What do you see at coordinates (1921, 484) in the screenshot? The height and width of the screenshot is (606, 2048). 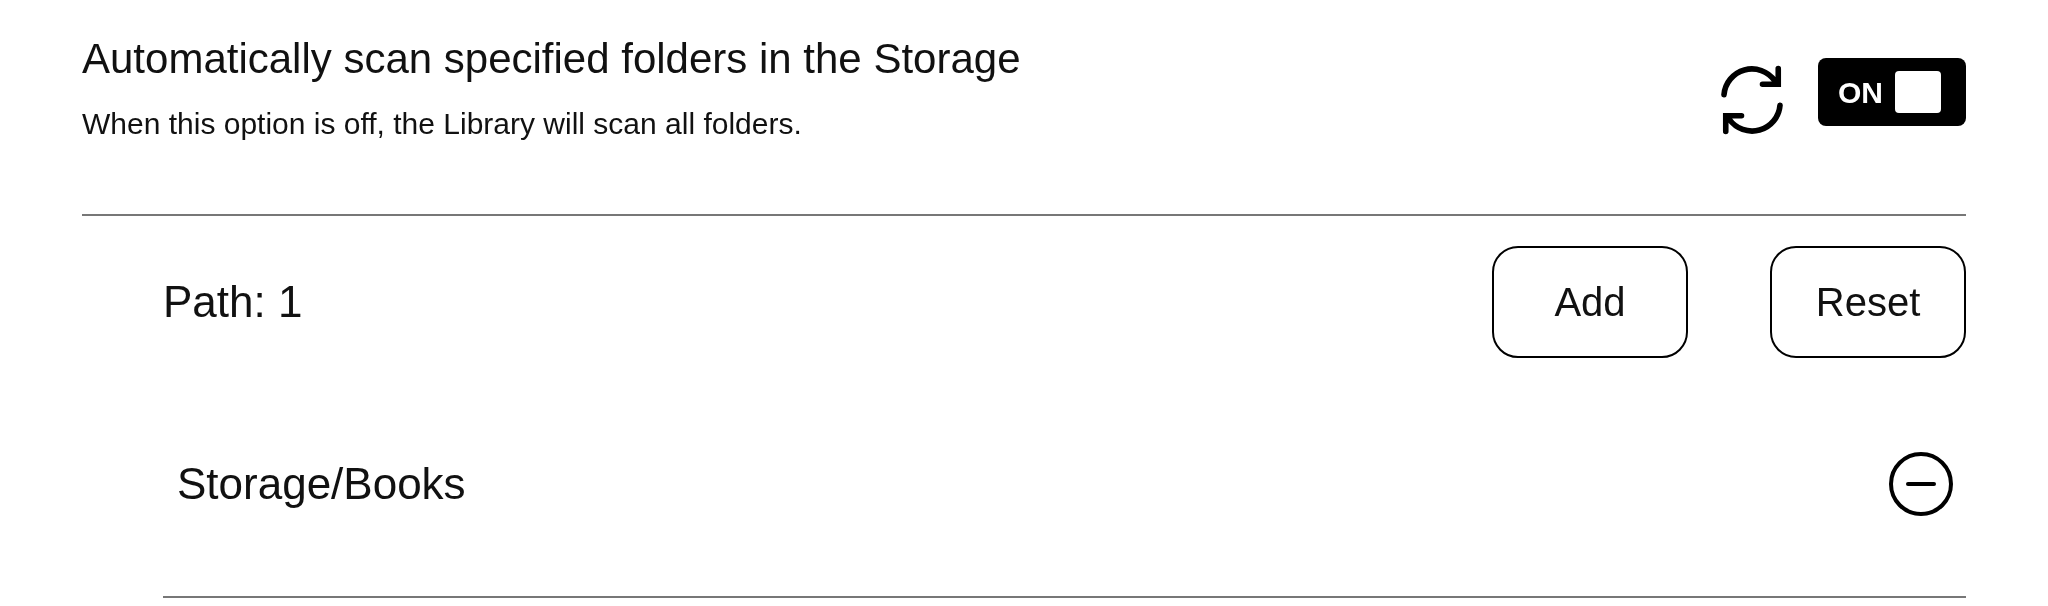 I see `remove-icon` at bounding box center [1921, 484].